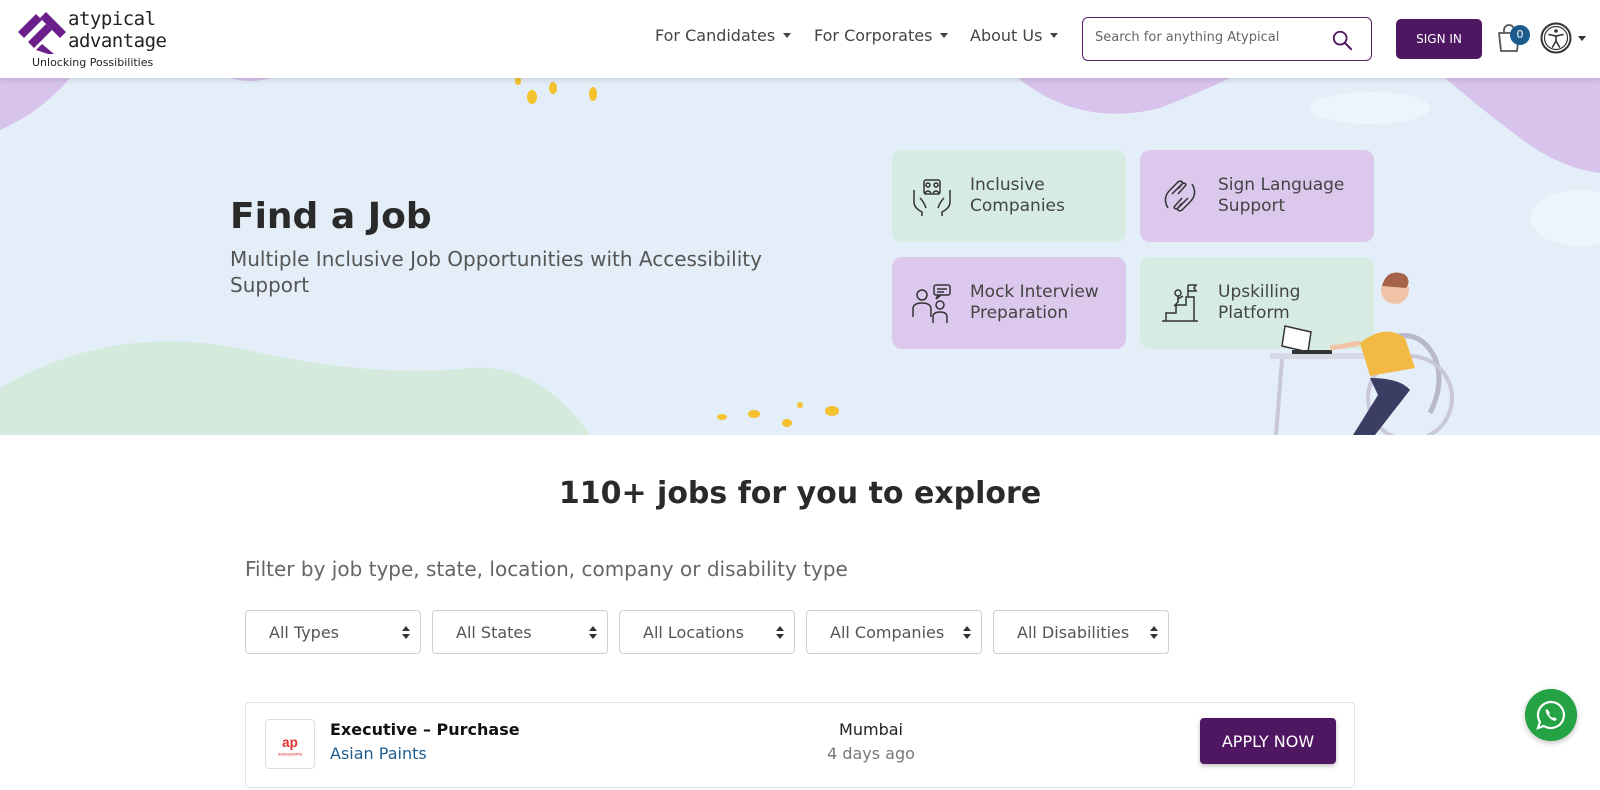 Image resolution: width=1600 pixels, height=790 pixels. What do you see at coordinates (117, 30) in the screenshot?
I see `brand-name: atypical advantage` at bounding box center [117, 30].